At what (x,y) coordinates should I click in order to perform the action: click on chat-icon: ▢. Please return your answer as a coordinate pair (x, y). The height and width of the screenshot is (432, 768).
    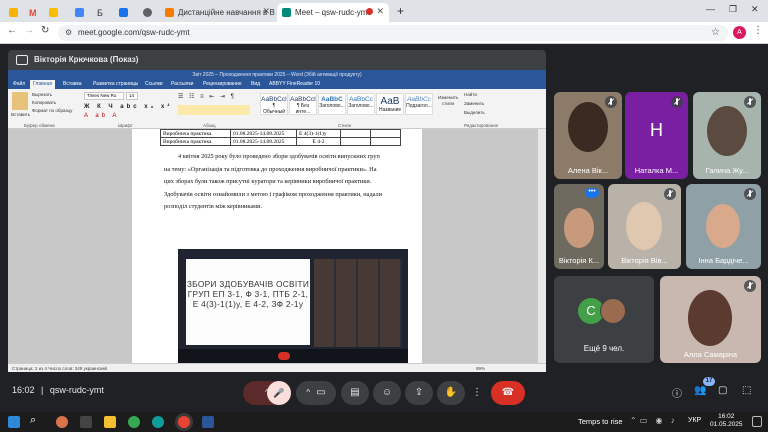
    Looking at the image, I should click on (722, 390).